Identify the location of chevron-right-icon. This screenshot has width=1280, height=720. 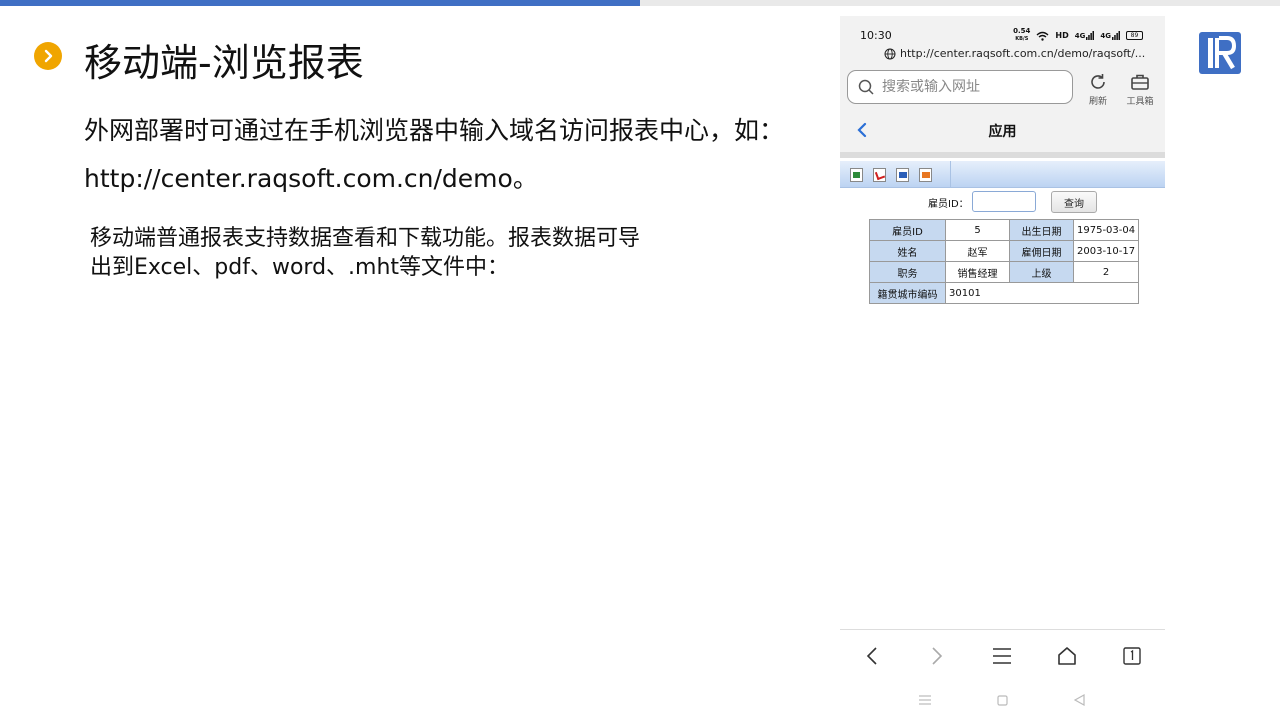
(937, 656).